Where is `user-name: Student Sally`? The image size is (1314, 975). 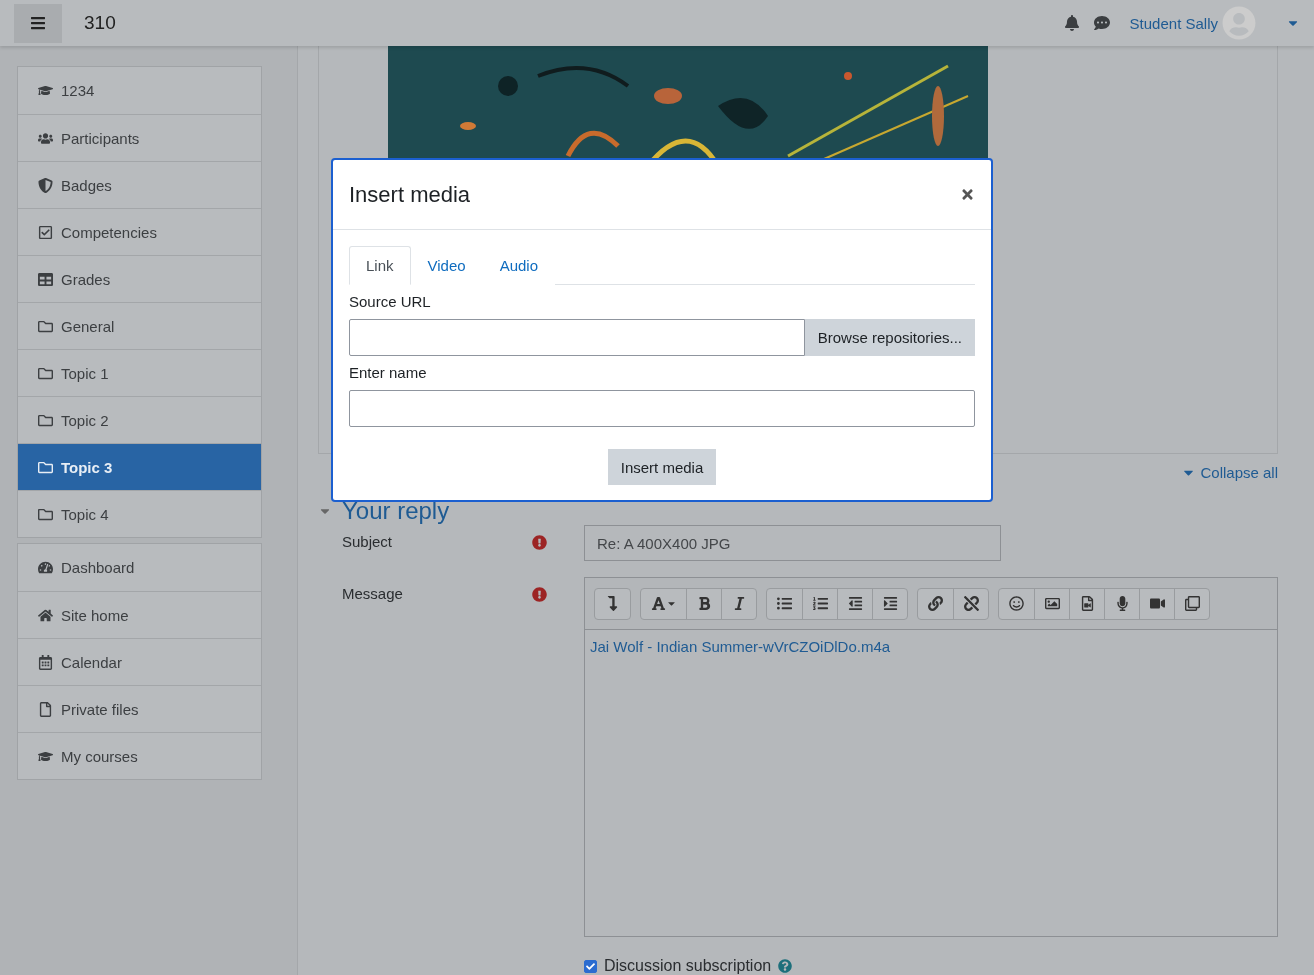 user-name: Student Sally is located at coordinates (1173, 23).